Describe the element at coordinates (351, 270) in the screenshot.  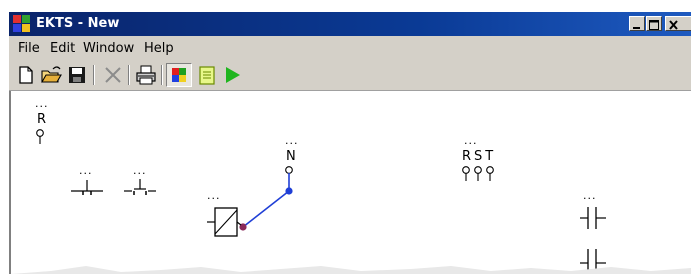
I see `torn-edge-decoration` at that location.